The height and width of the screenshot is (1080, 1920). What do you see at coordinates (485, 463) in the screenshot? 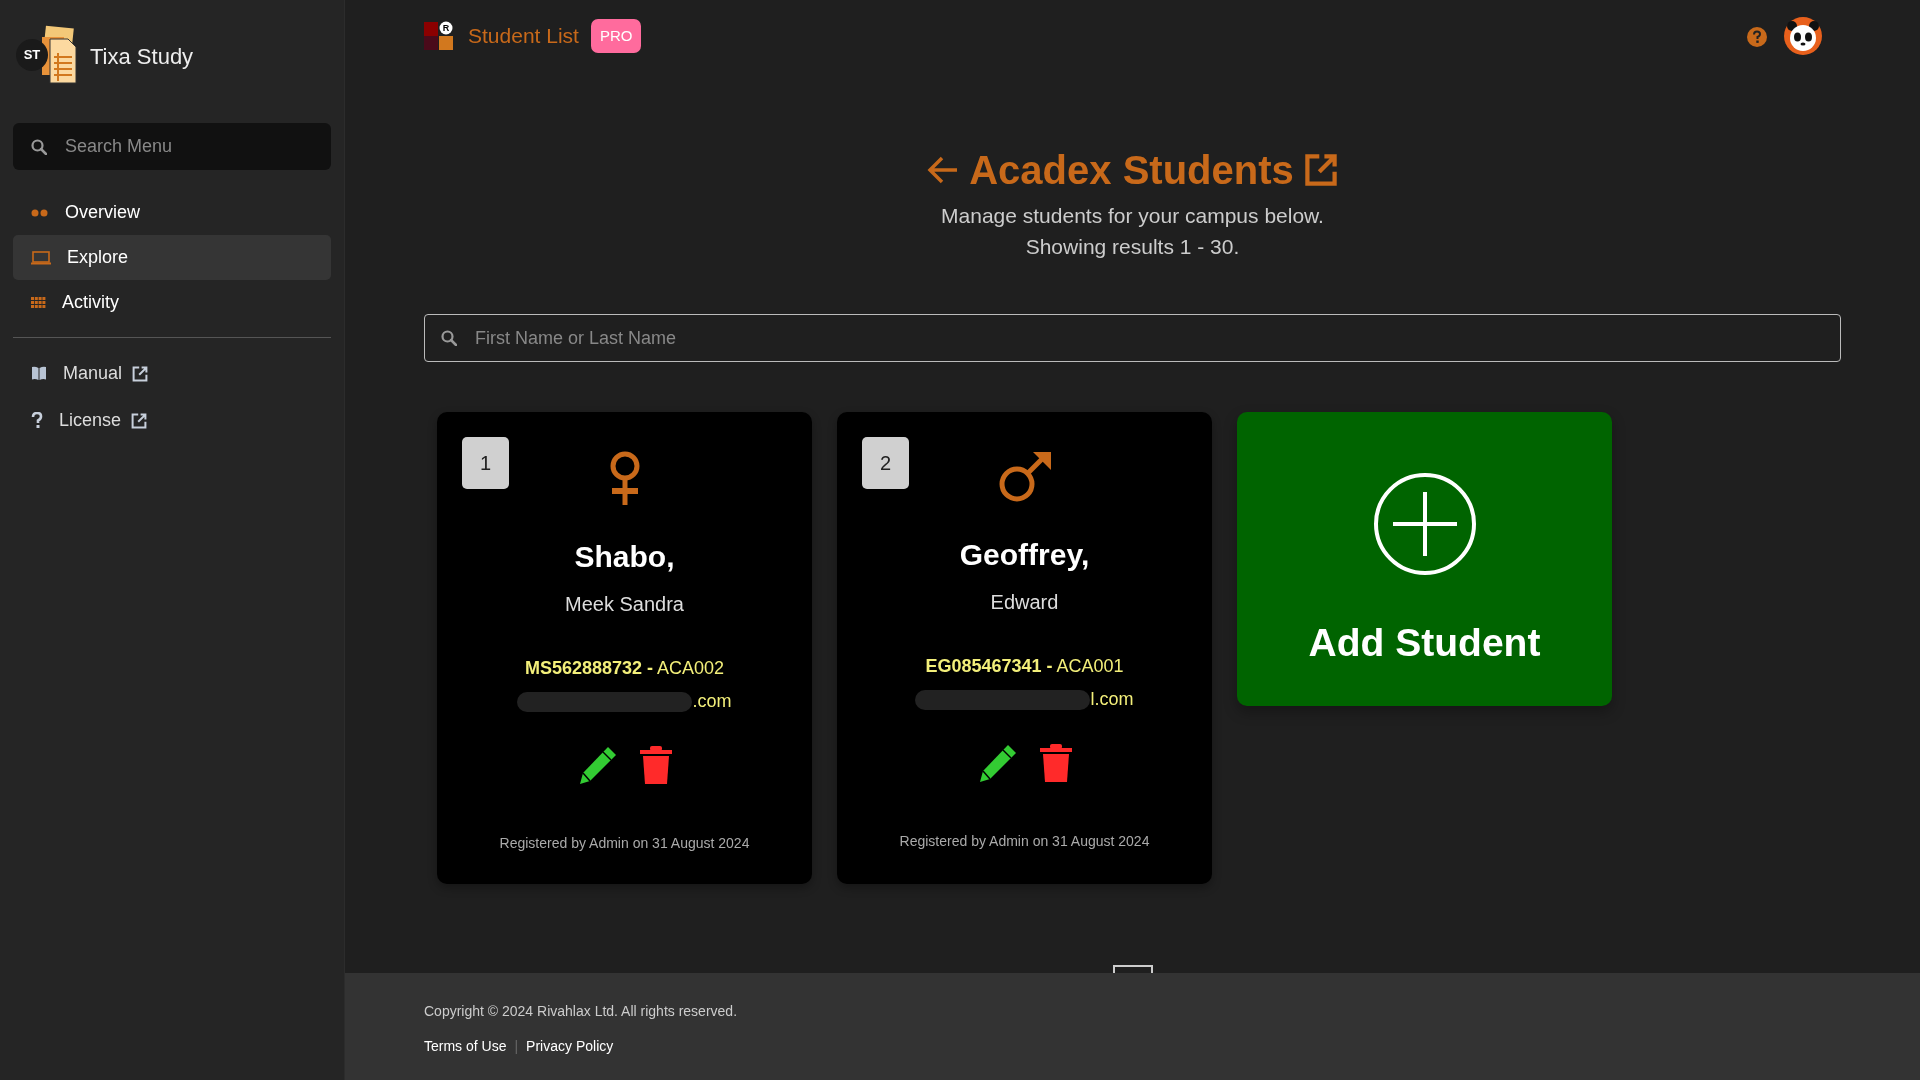
I see `card-number: 1` at bounding box center [485, 463].